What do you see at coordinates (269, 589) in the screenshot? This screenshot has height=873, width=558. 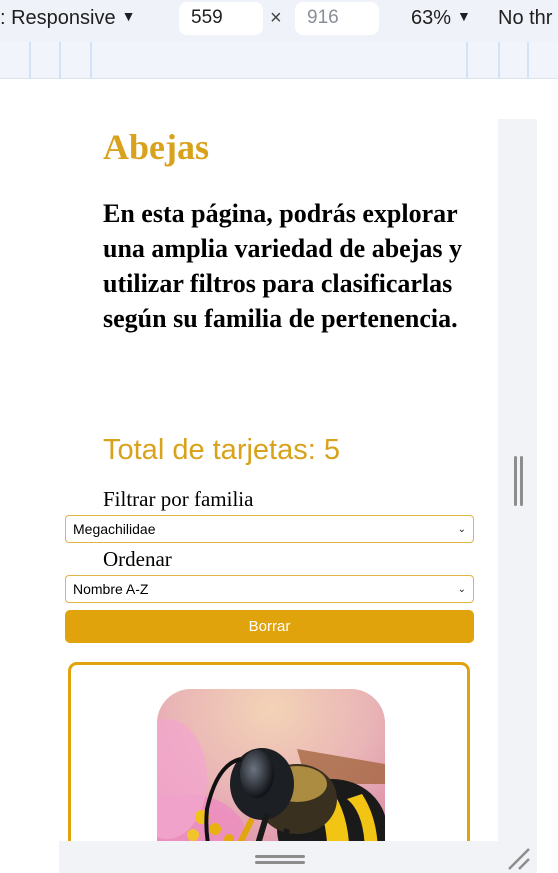 I see `sort-select: Nombre A-Z ⌄` at bounding box center [269, 589].